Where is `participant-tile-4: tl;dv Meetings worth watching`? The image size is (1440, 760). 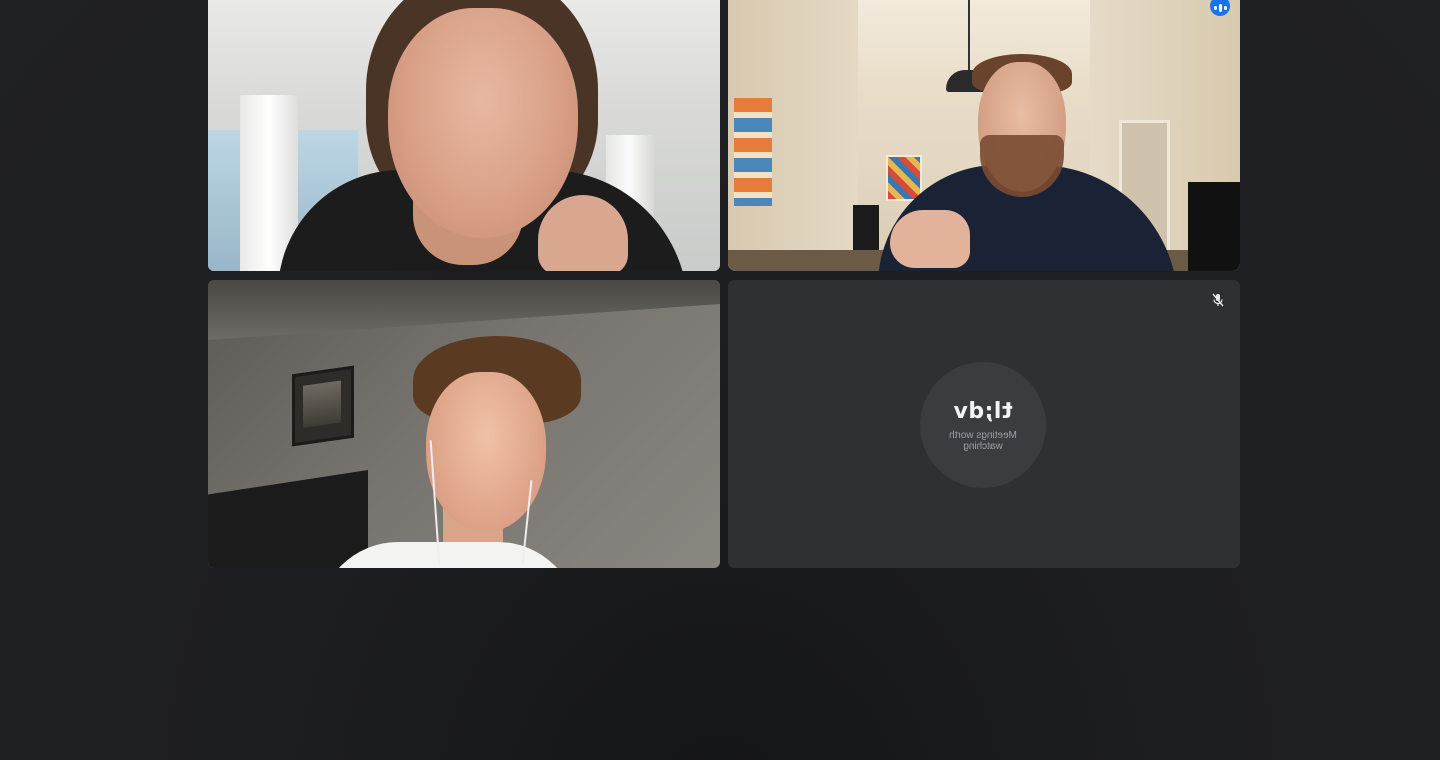 participant-tile-4: tl;dv Meetings worth watching is located at coordinates (984, 424).